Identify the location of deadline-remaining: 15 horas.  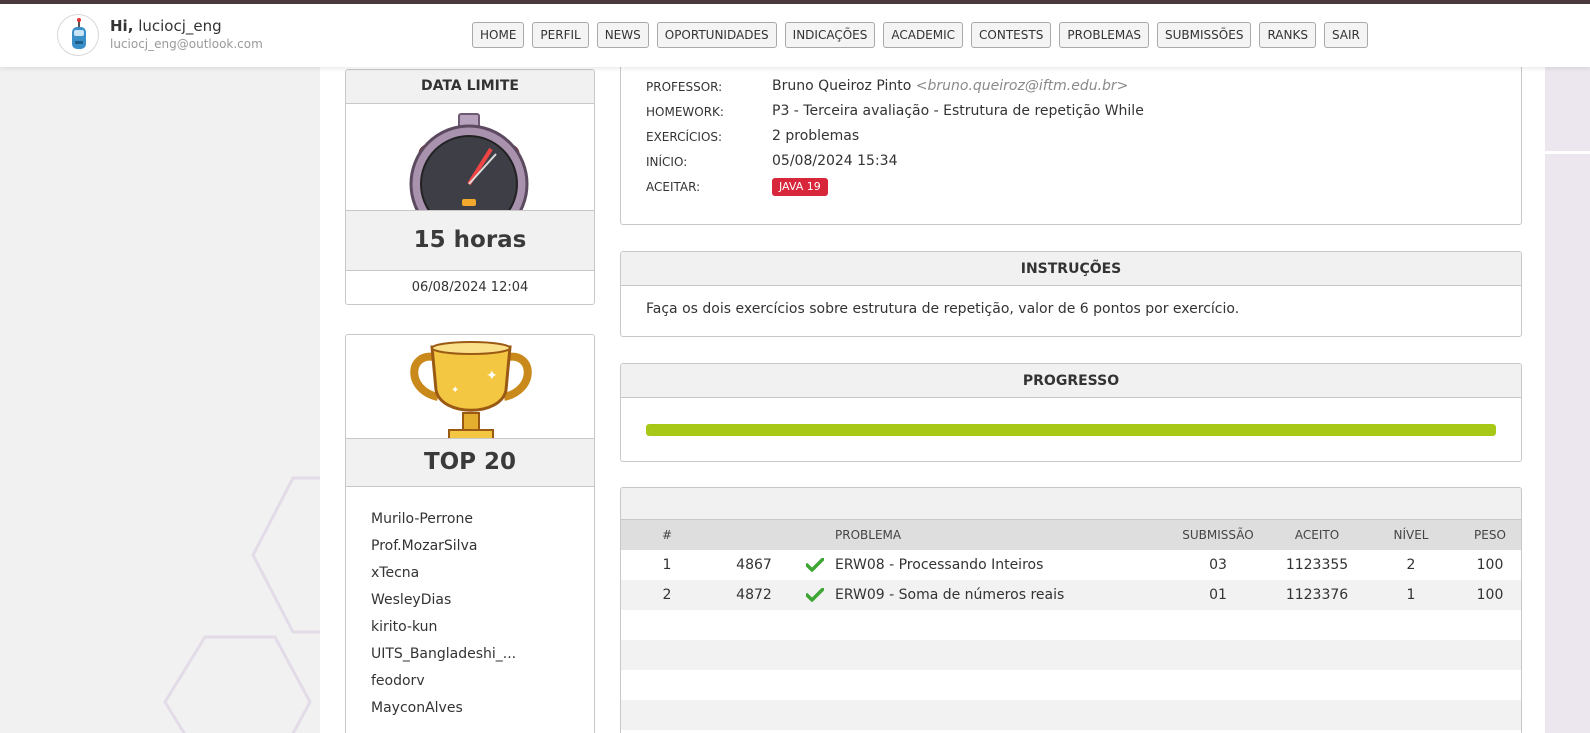
(470, 241).